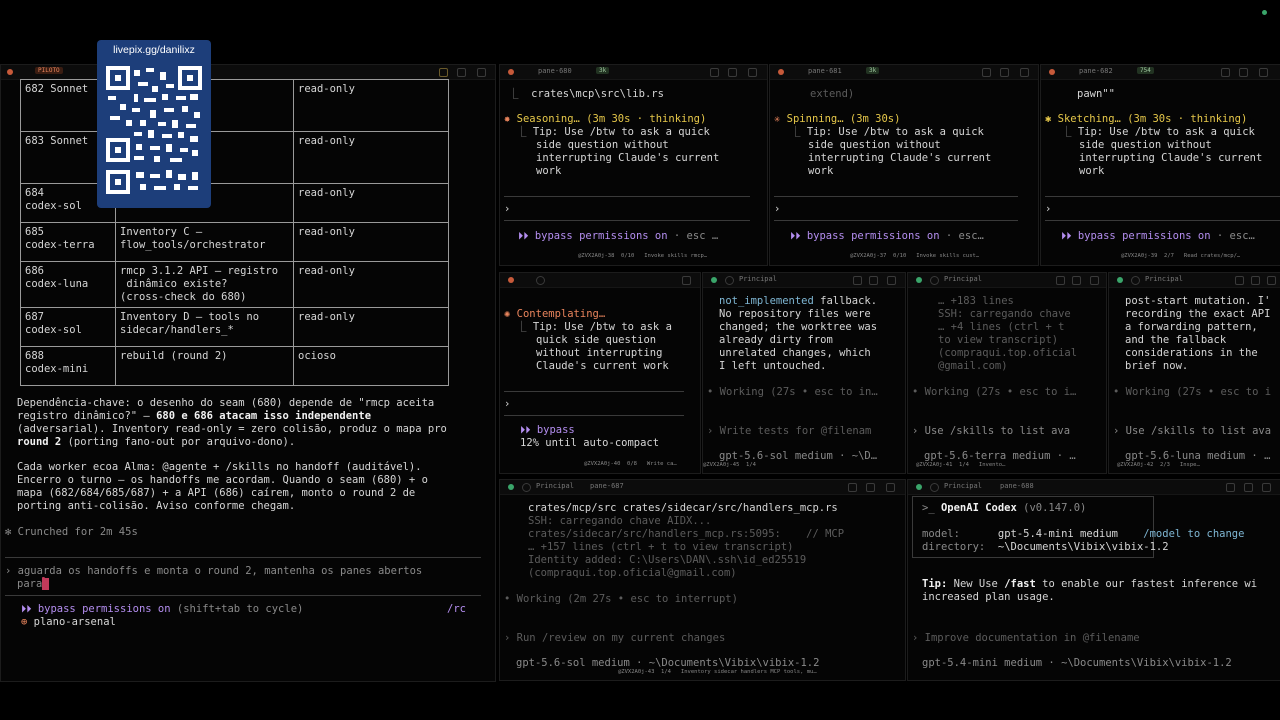 This screenshot has width=1280, height=720. I want to click on pane-682-tip4: work, so click(1092, 171).